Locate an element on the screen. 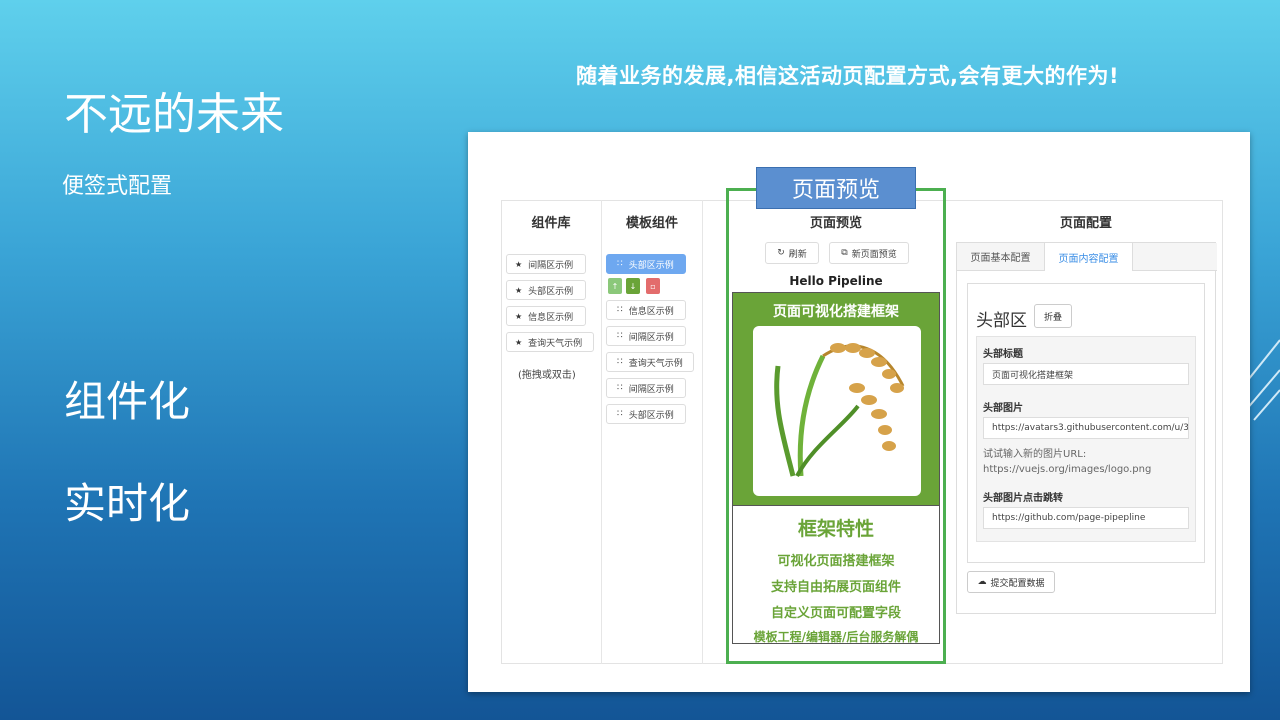  move-down-icon: ↓ is located at coordinates (633, 286).